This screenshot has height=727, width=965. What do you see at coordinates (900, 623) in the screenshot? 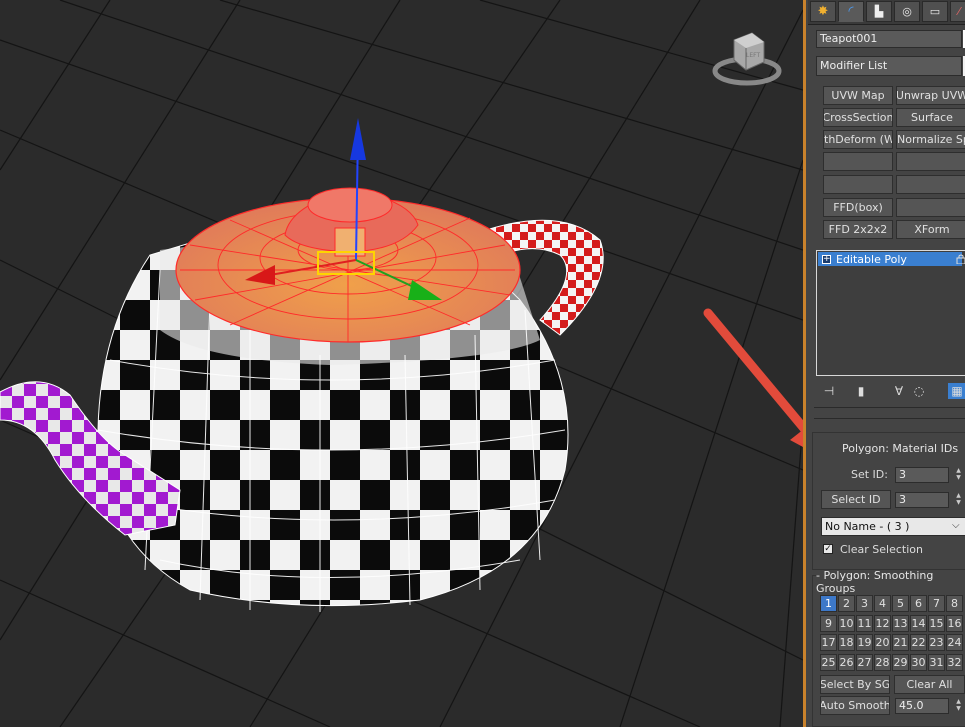
I see `smoothing-group-13: 13` at bounding box center [900, 623].